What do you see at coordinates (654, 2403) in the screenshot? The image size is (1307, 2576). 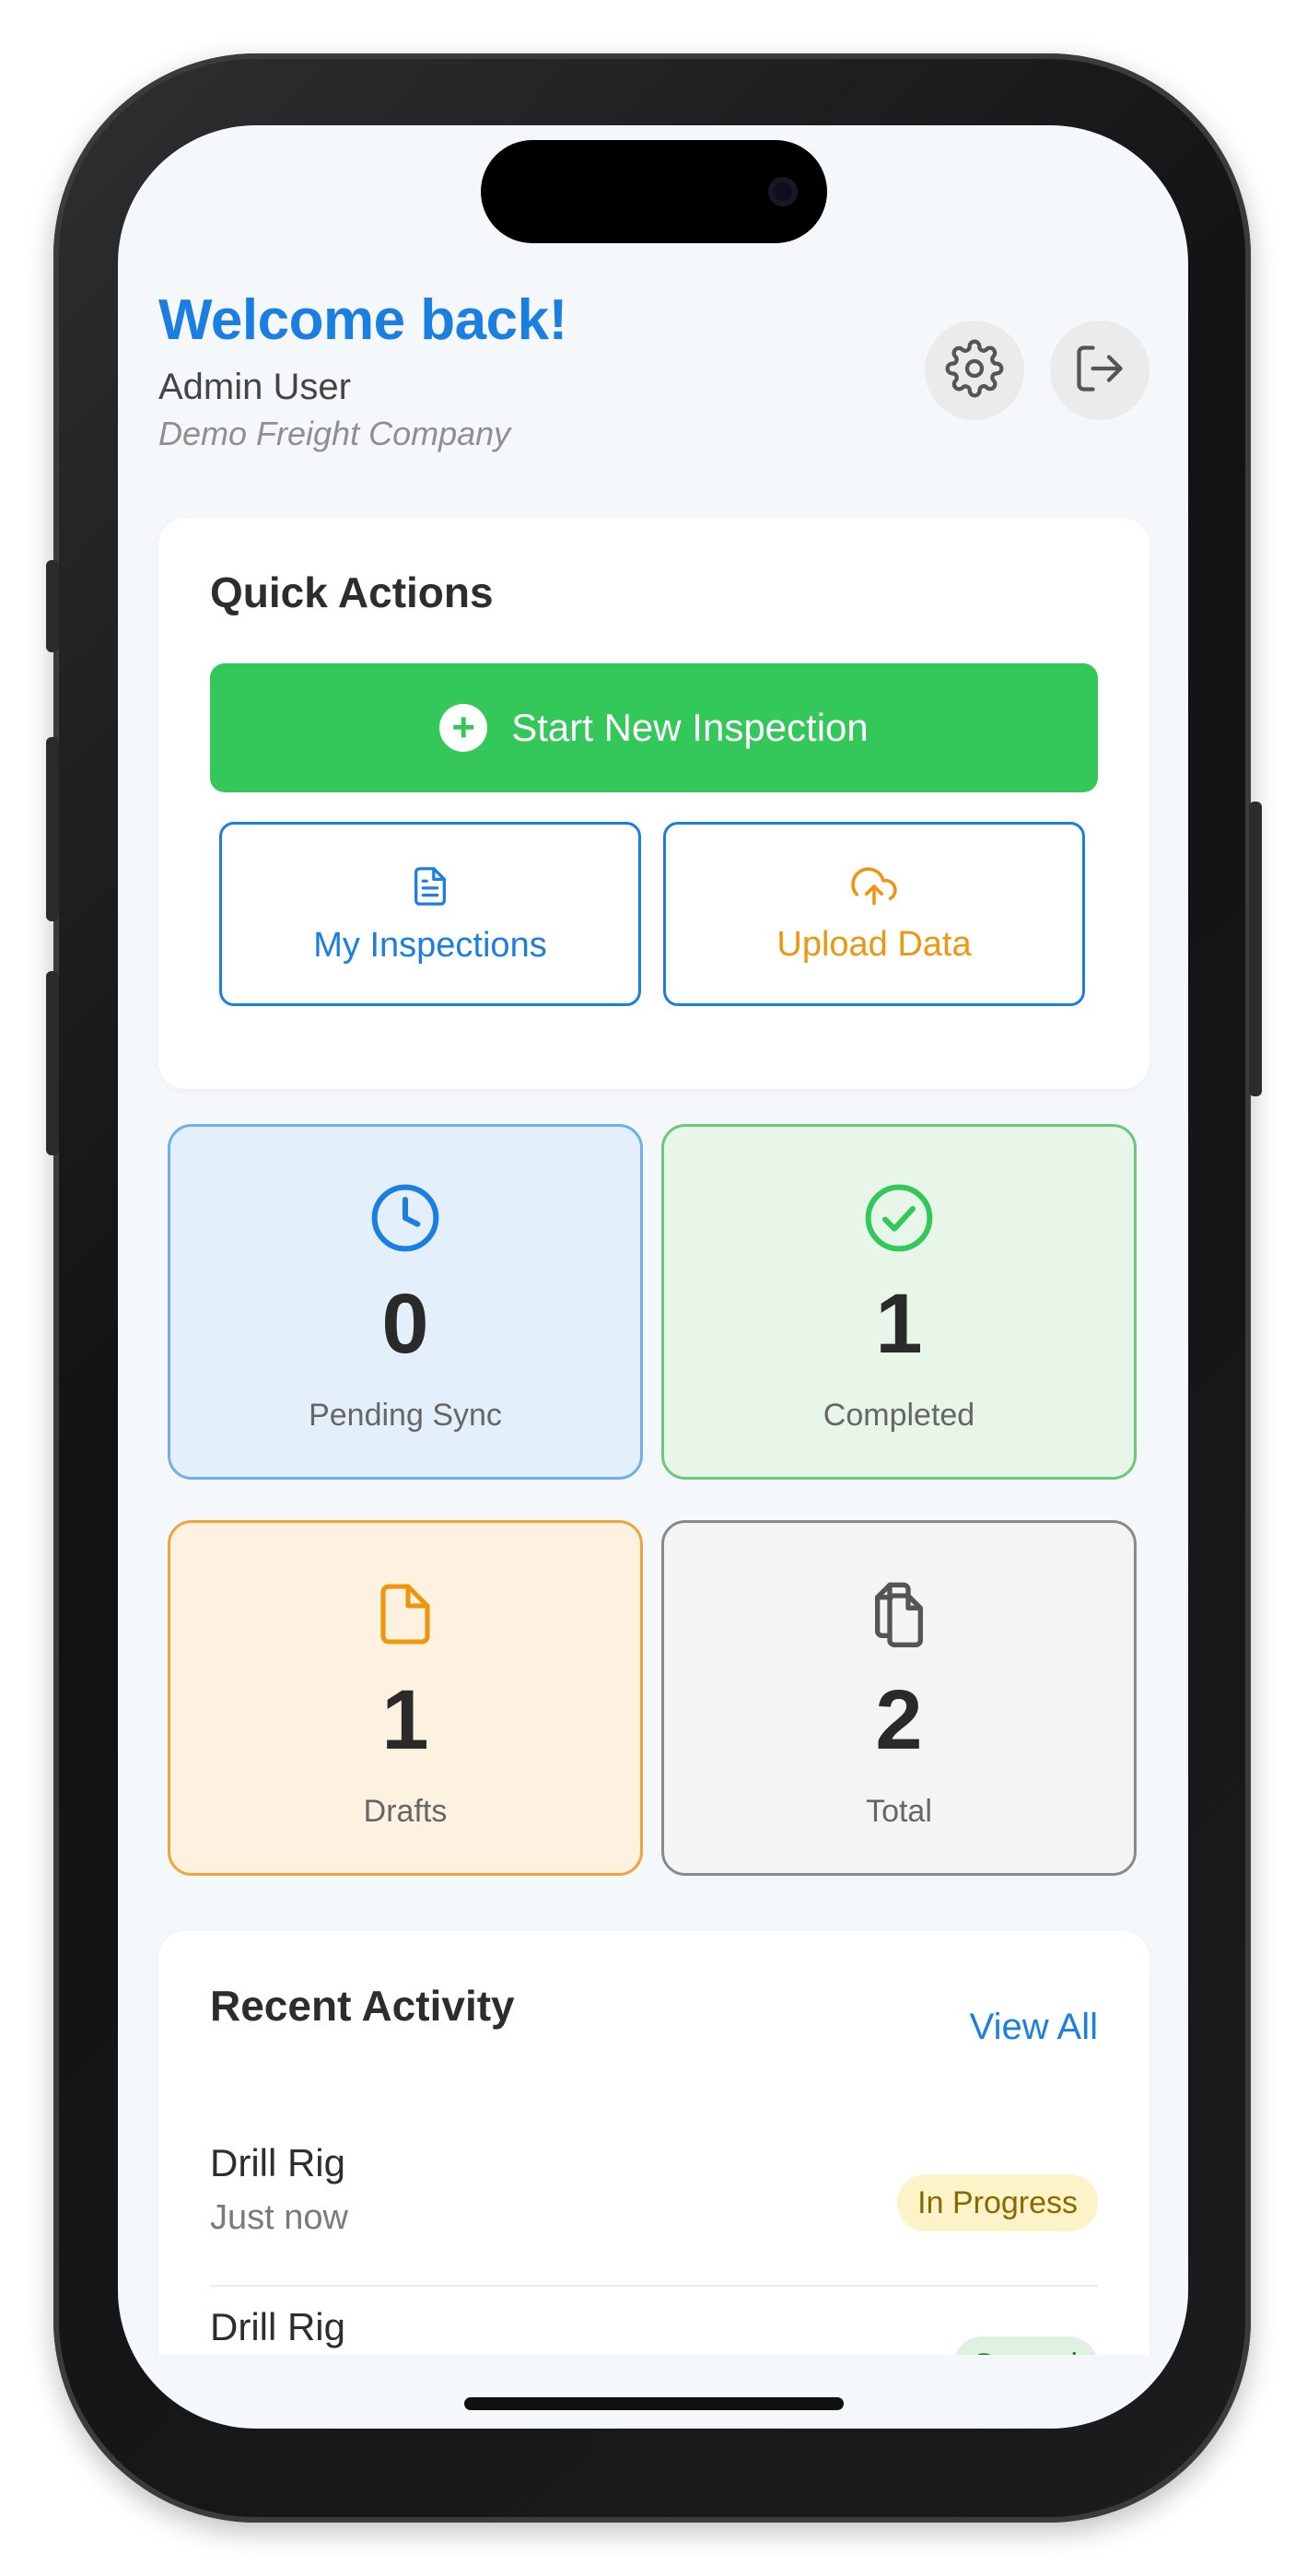 I see `home-indicator` at bounding box center [654, 2403].